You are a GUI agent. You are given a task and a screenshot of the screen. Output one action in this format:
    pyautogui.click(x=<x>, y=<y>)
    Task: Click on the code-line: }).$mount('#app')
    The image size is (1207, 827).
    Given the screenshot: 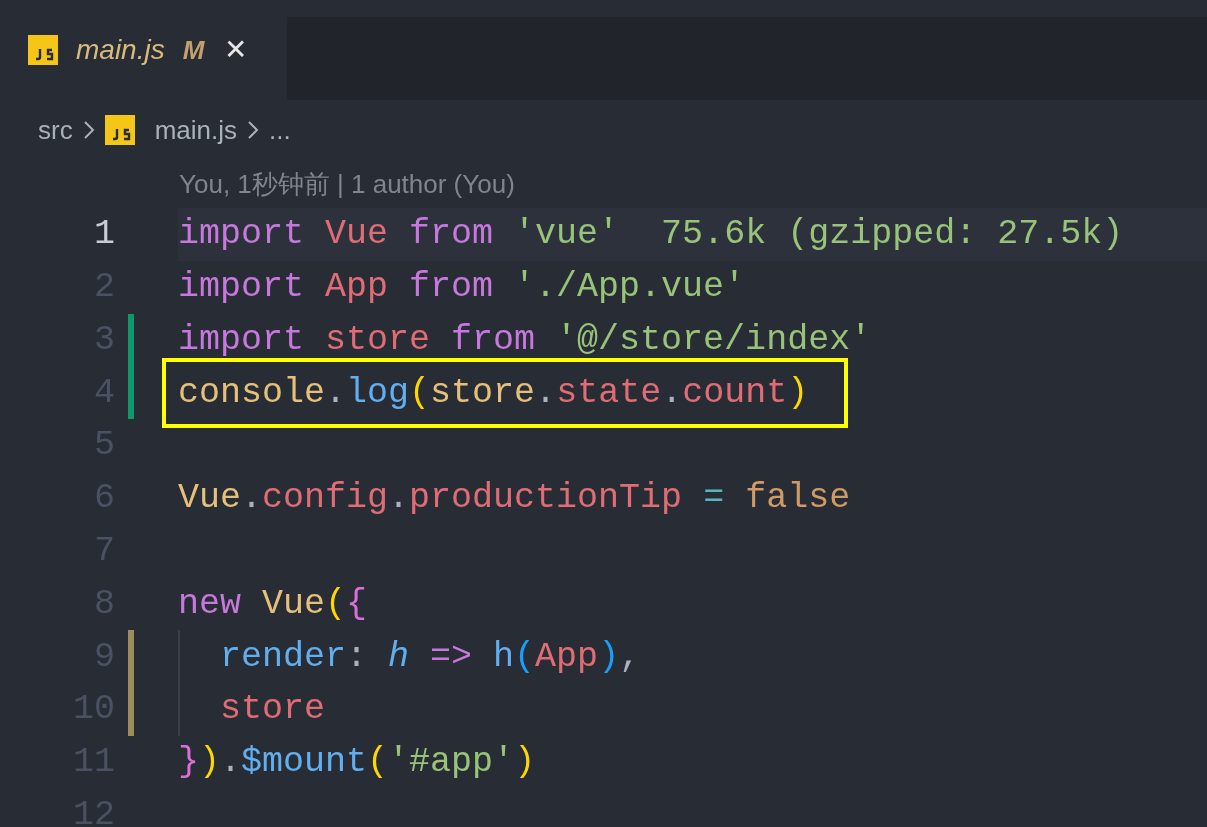 What is the action you would take?
    pyautogui.click(x=357, y=763)
    